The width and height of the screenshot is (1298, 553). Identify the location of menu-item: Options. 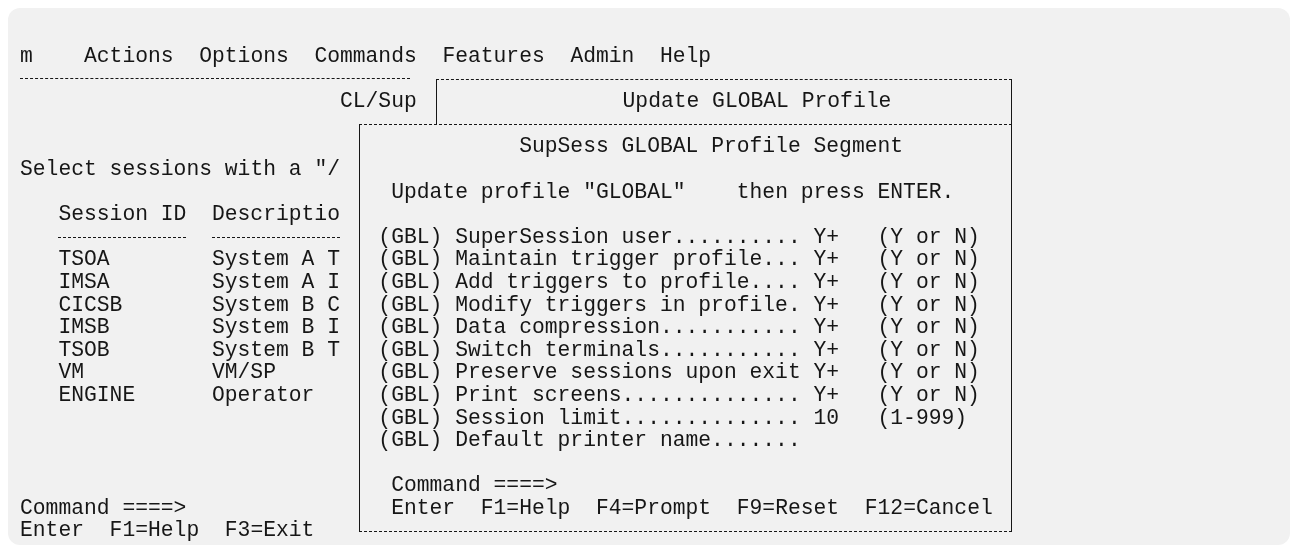
(244, 56).